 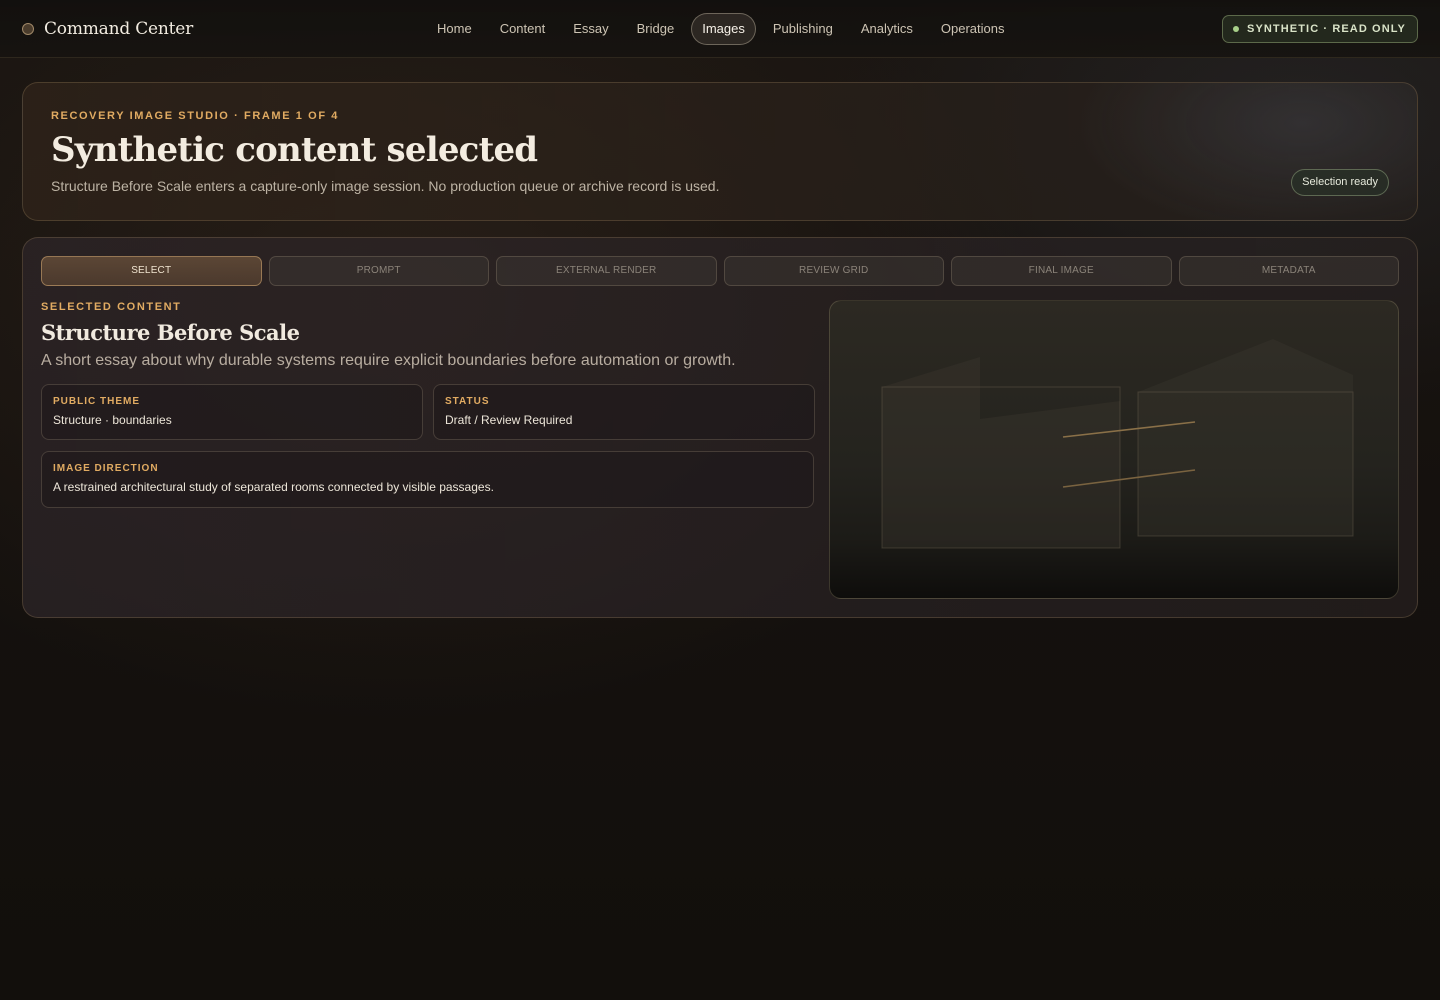 I want to click on image-preview, so click(x=1114, y=449).